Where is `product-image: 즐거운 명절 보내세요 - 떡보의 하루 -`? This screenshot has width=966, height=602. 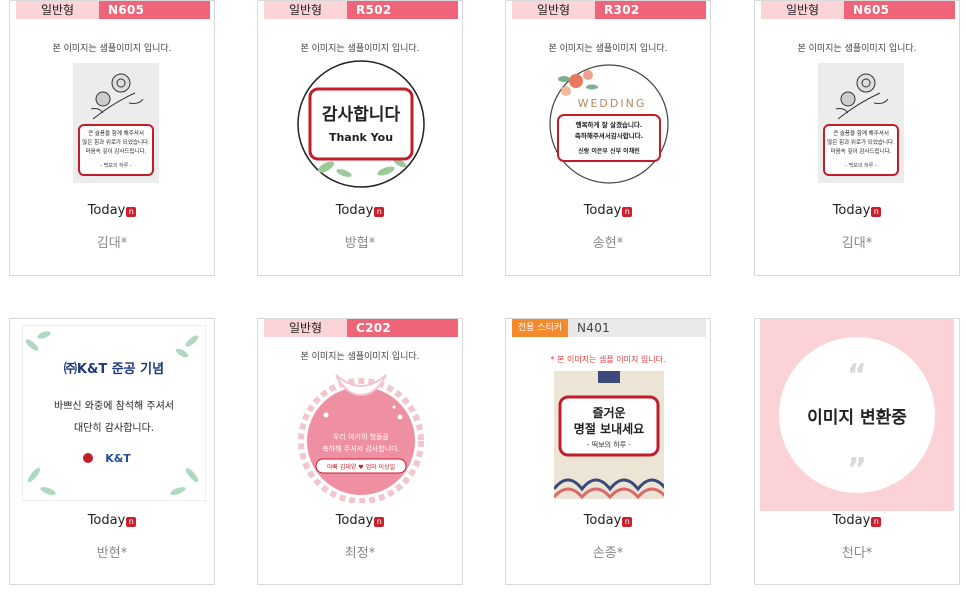 product-image: 즐거운 명절 보내세요 - 떡보의 하루 - is located at coordinates (610, 435).